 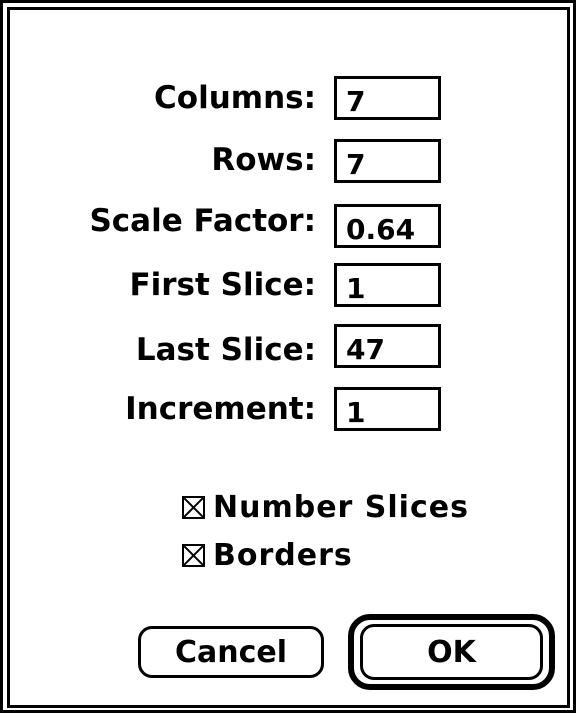 What do you see at coordinates (222, 285) in the screenshot?
I see `first-slice-label: First Slice:` at bounding box center [222, 285].